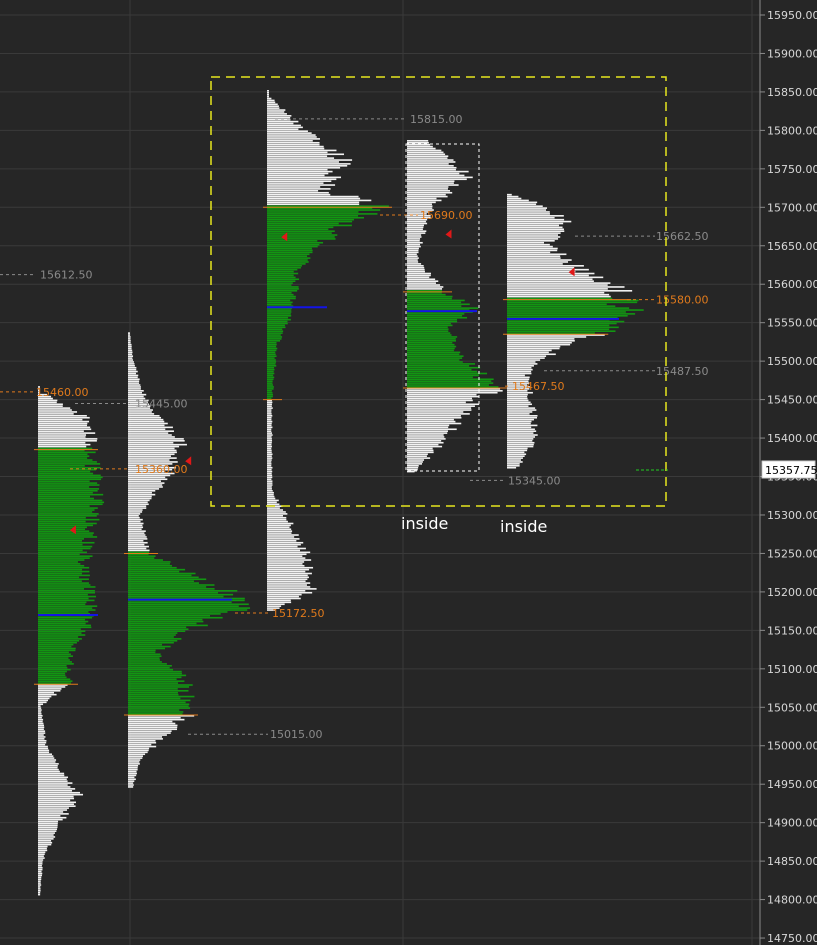  Describe the element at coordinates (161, 469) in the screenshot. I see `level-label: 15360.00` at that location.